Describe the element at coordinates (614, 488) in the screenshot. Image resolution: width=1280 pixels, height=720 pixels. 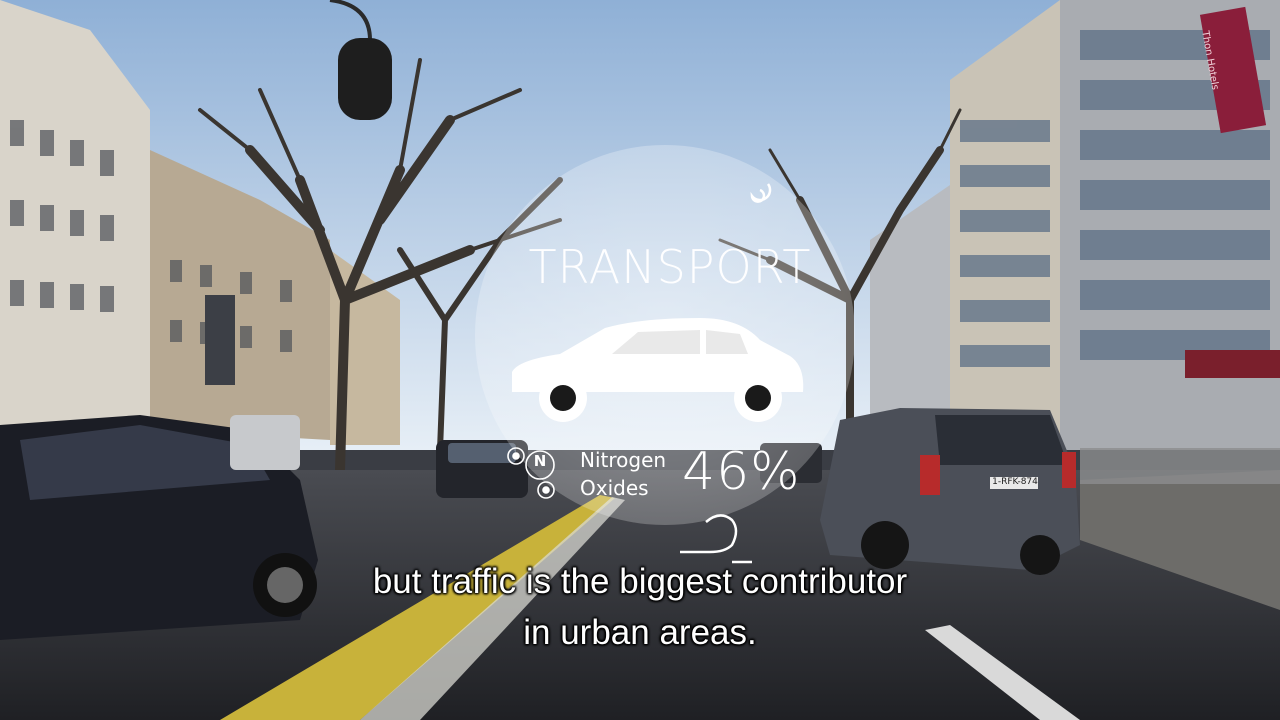
I see `pollutant-name-line2: Oxides` at that location.